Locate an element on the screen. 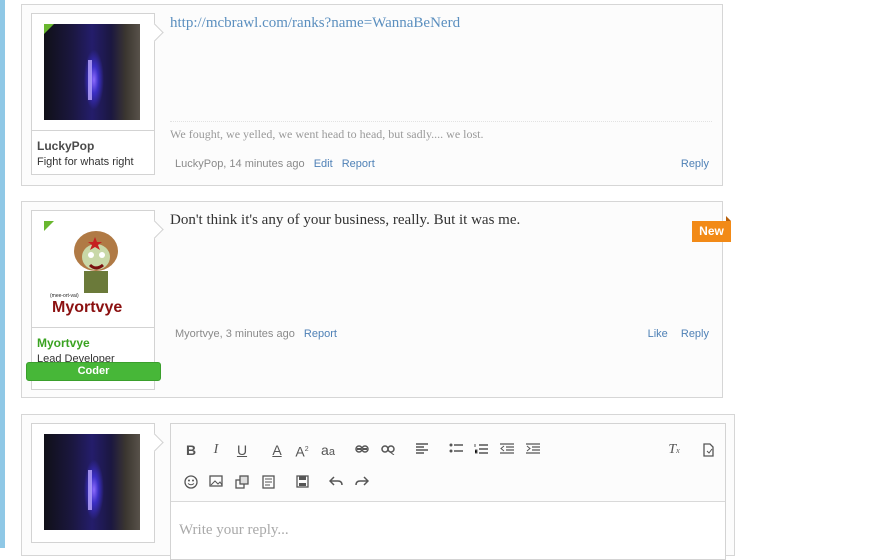 This screenshot has height=560, width=880. text-color-icon: A is located at coordinates (277, 450).